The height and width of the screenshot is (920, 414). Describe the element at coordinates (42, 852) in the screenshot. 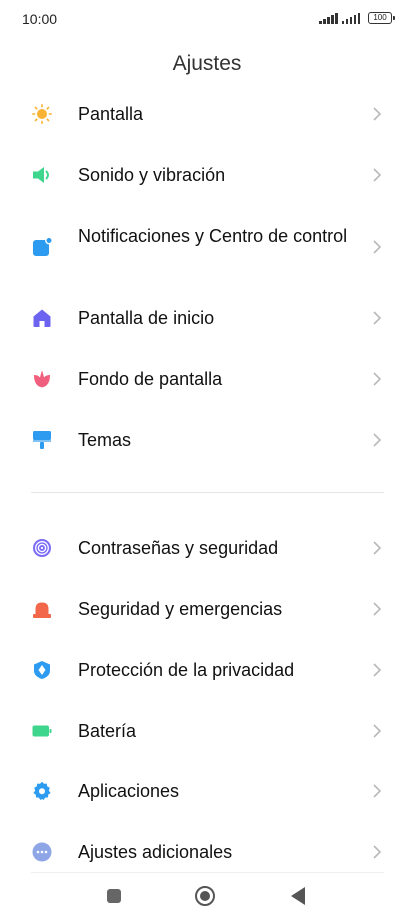

I see `more-icon` at that location.